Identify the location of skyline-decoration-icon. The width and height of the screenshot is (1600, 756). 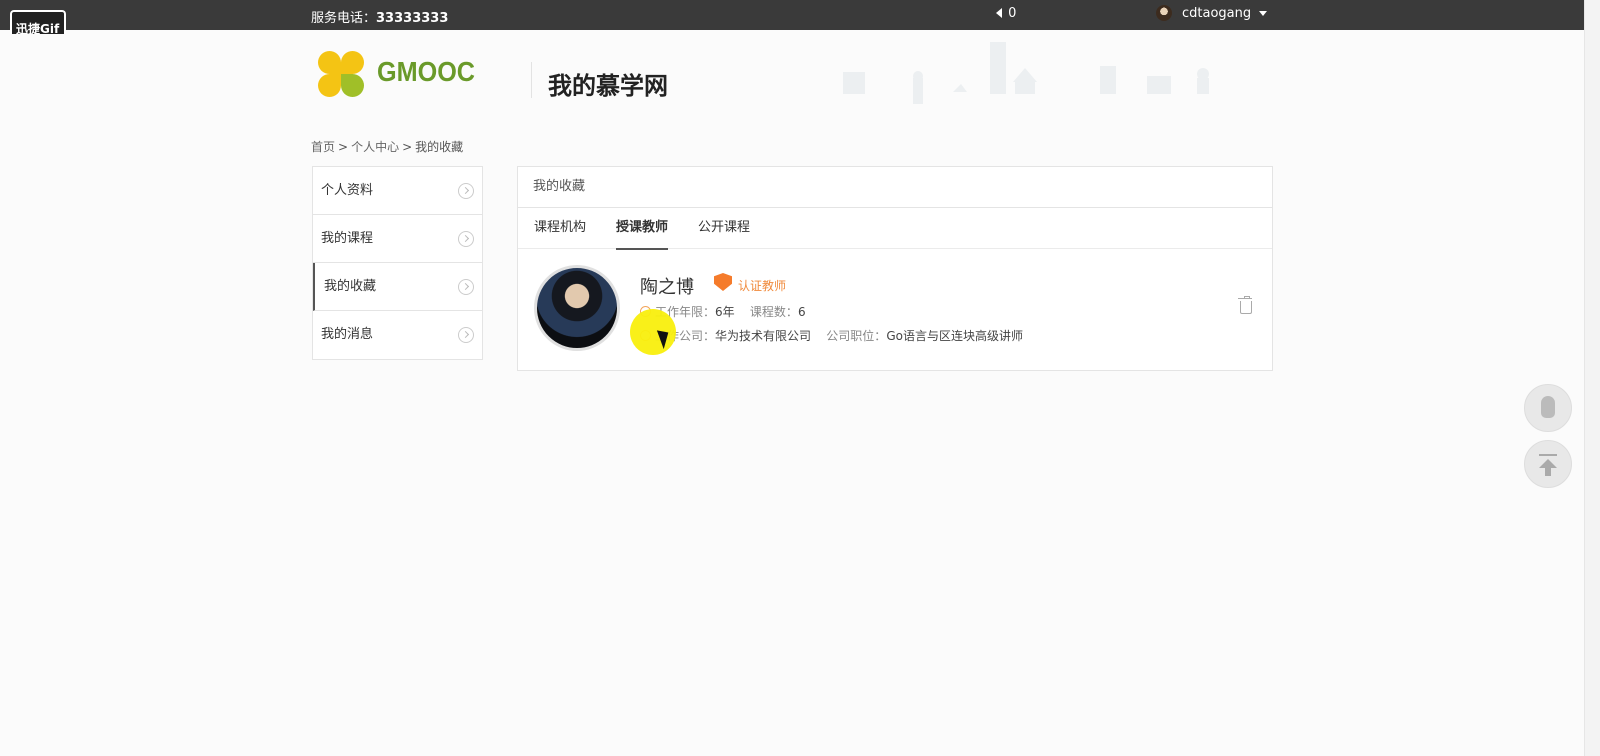
(1026, 73).